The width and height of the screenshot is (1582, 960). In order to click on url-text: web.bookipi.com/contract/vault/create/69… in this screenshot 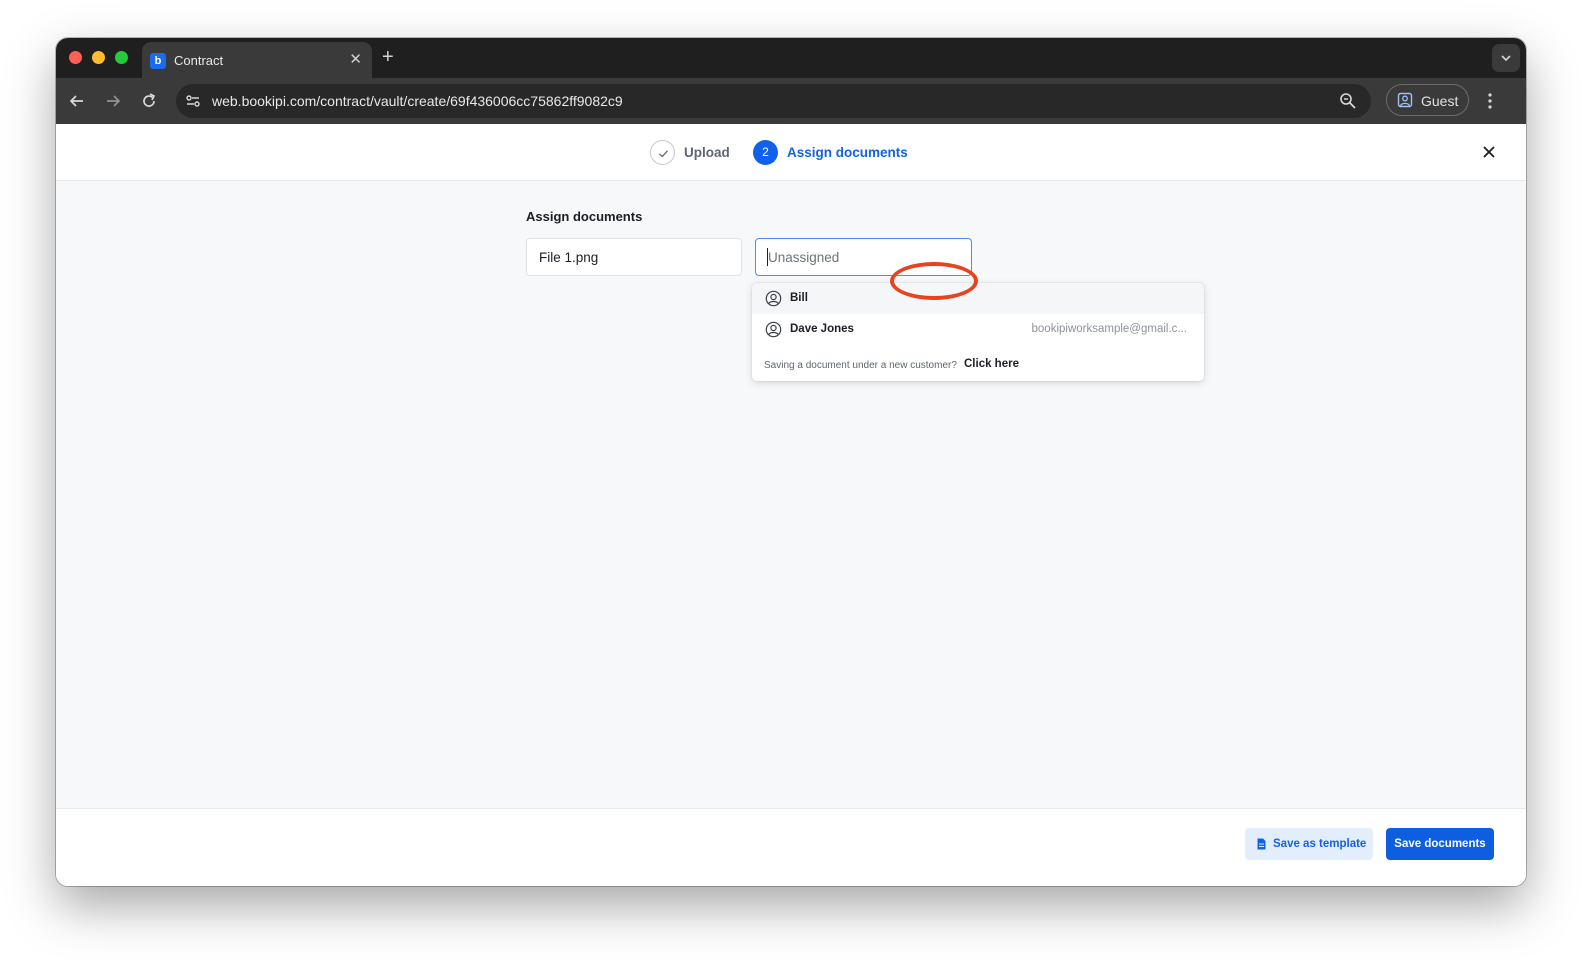, I will do `click(417, 101)`.